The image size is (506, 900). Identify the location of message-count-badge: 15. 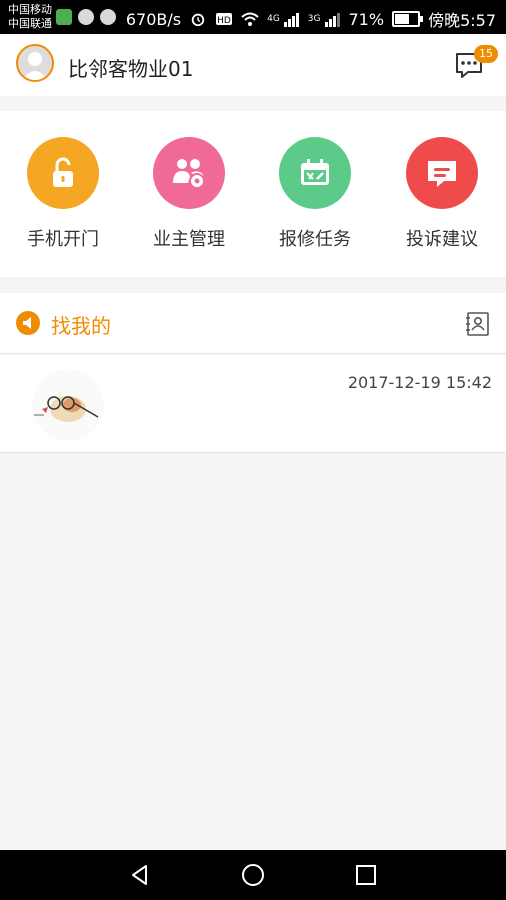
(486, 54).